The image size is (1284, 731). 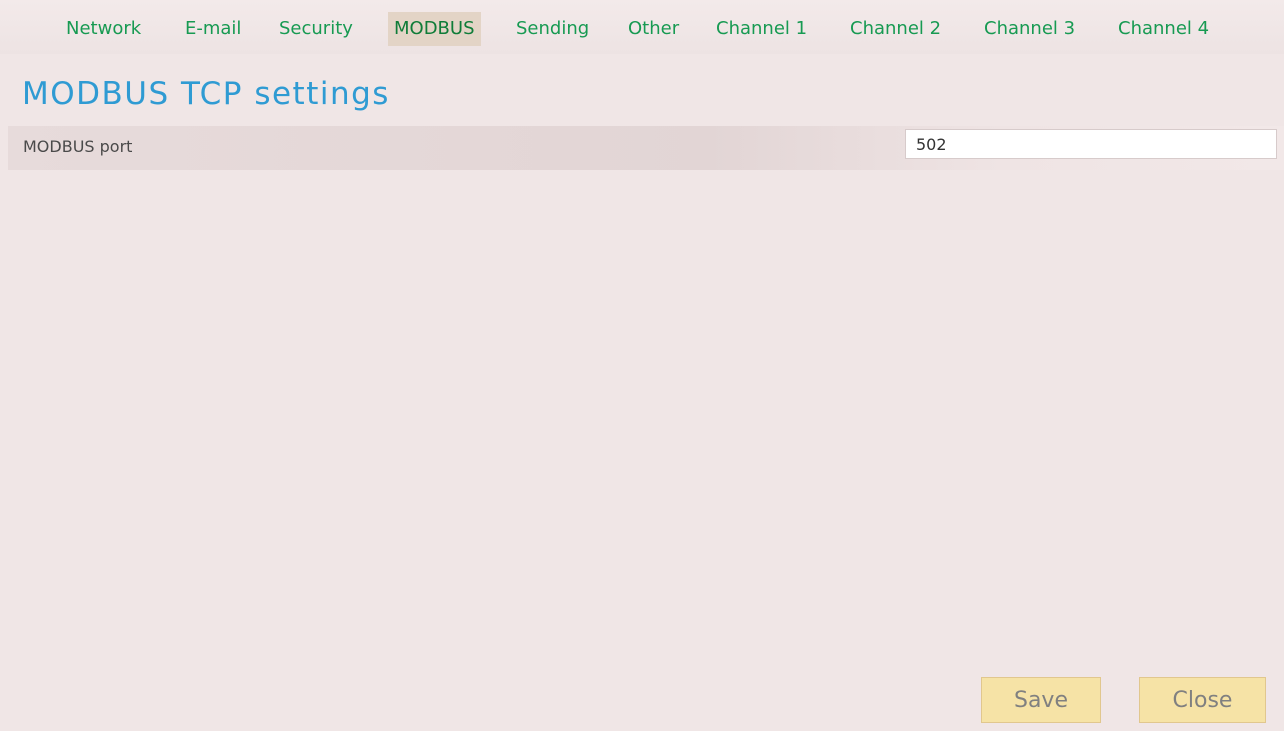 What do you see at coordinates (434, 29) in the screenshot?
I see `tab-modbus: MODBUS` at bounding box center [434, 29].